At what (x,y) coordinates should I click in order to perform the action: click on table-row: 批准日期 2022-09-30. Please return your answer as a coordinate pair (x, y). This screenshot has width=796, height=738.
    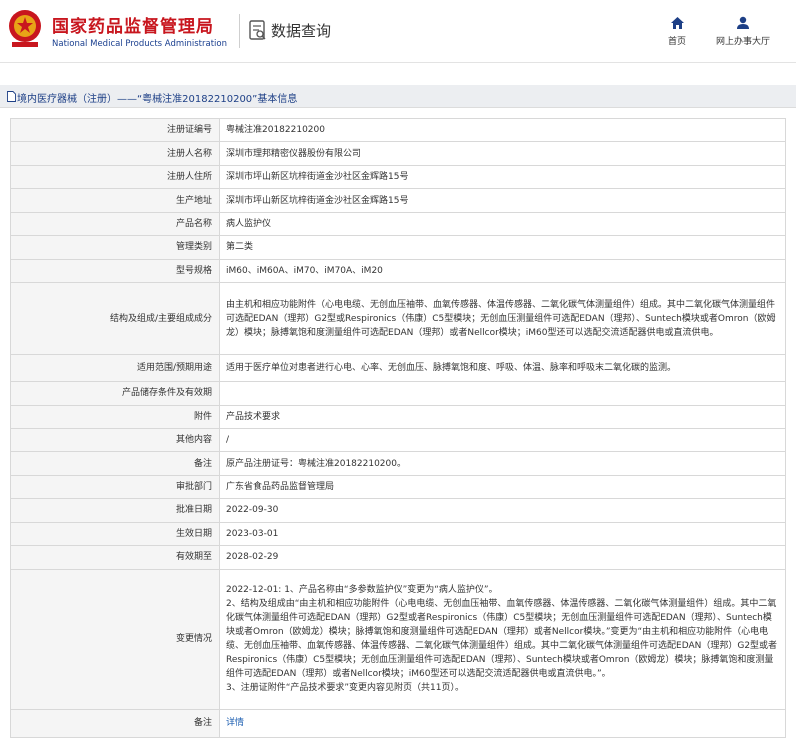
    Looking at the image, I should click on (398, 510).